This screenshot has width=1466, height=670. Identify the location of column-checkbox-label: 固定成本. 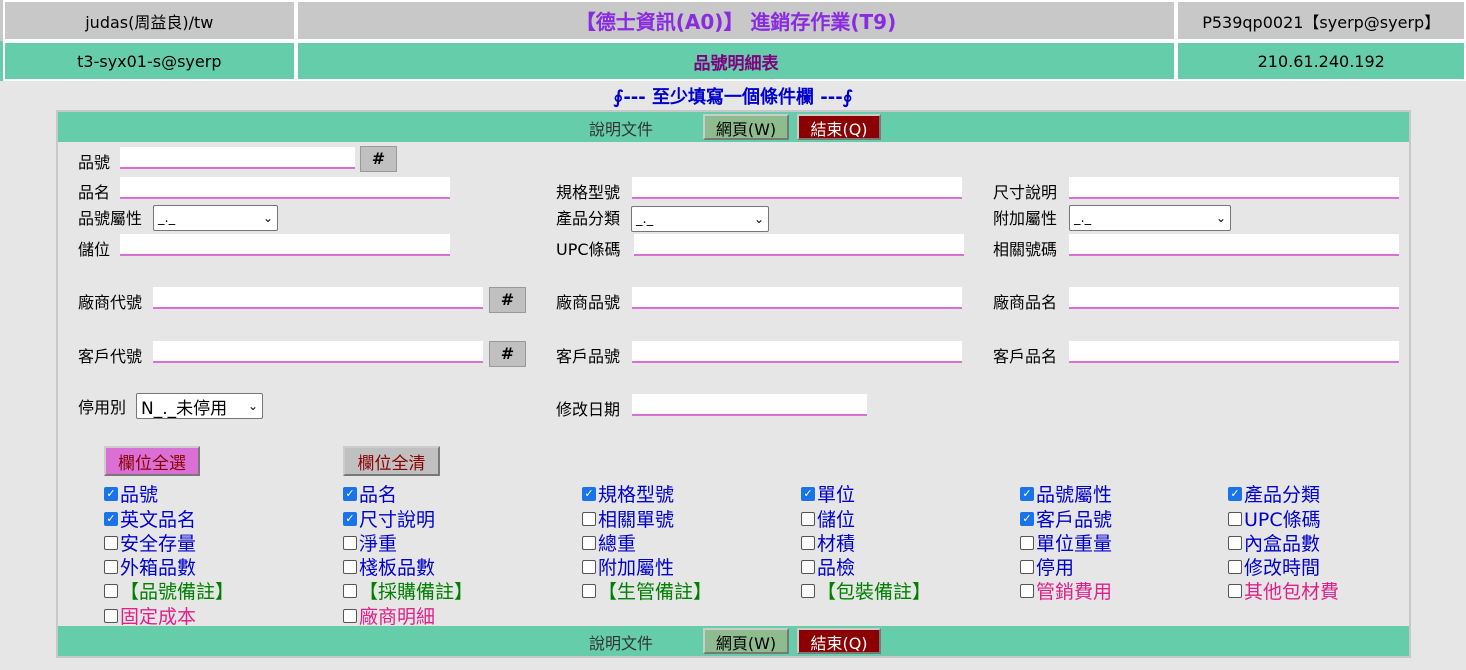
(158, 617).